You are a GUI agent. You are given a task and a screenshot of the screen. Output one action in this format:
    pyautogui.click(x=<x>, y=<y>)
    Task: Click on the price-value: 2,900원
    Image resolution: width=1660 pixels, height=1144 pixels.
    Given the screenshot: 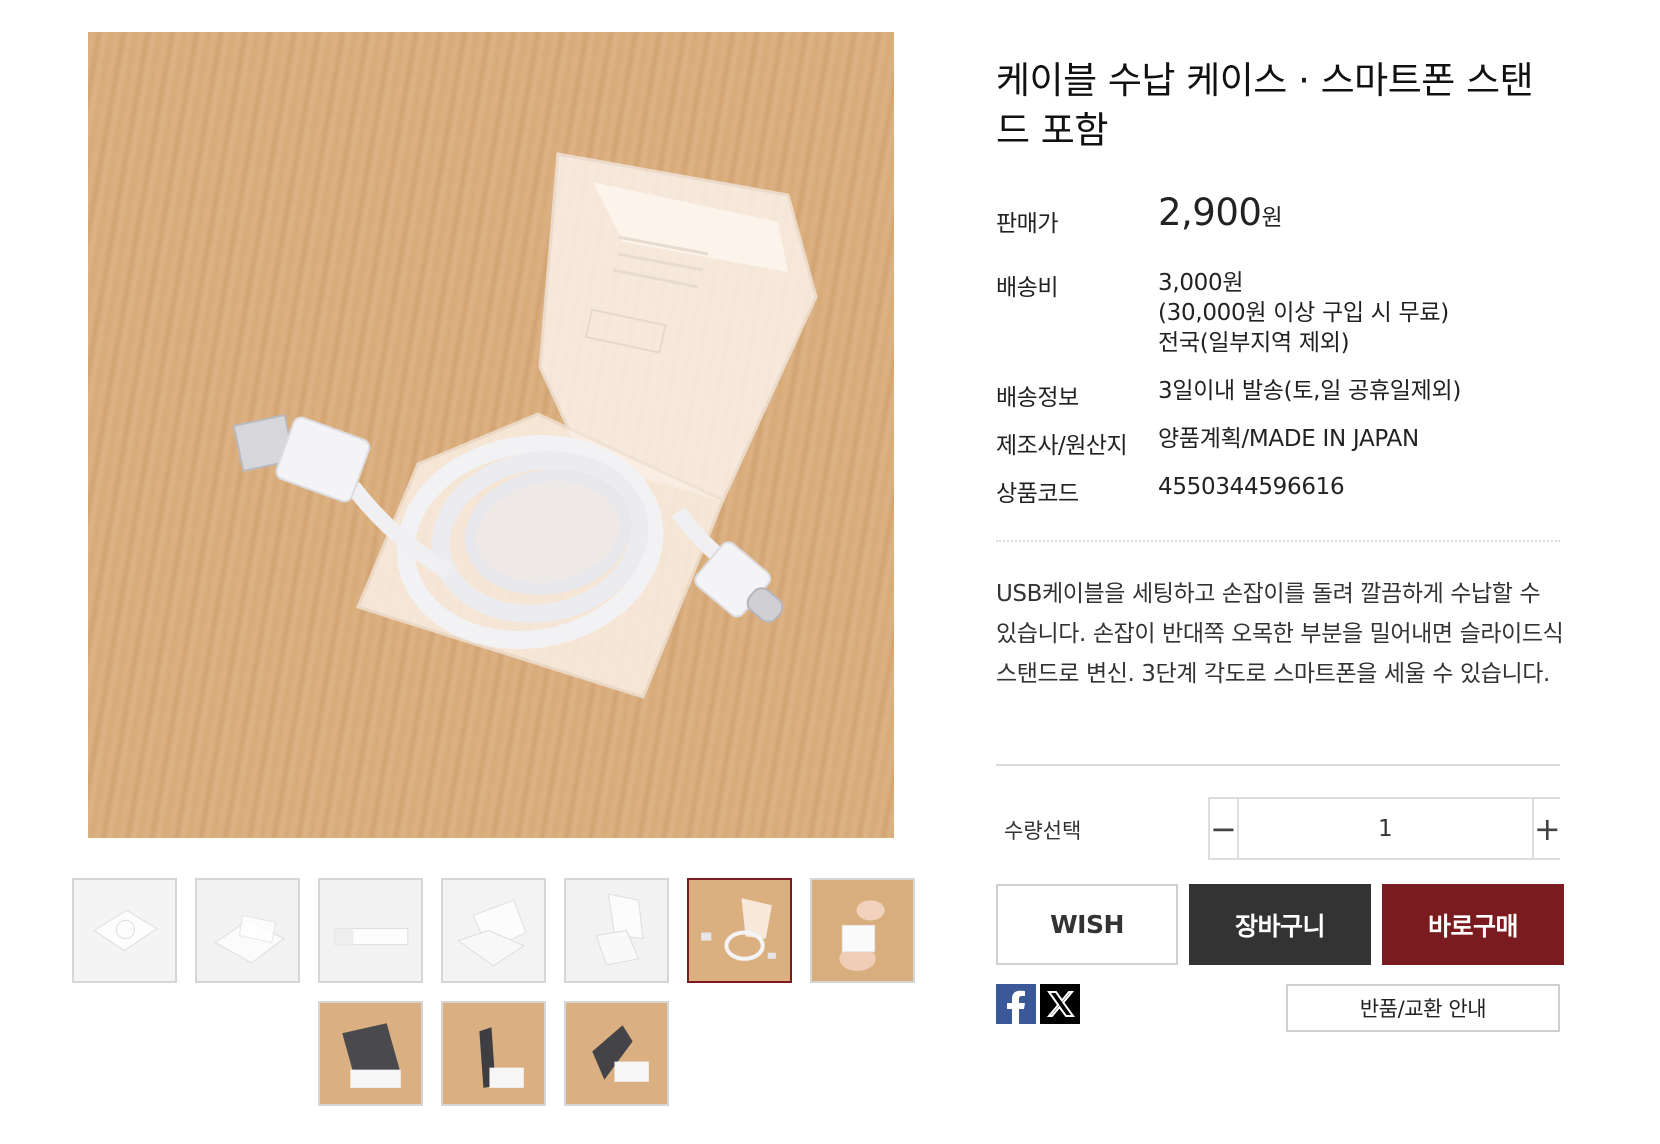 What is the action you would take?
    pyautogui.click(x=1220, y=213)
    